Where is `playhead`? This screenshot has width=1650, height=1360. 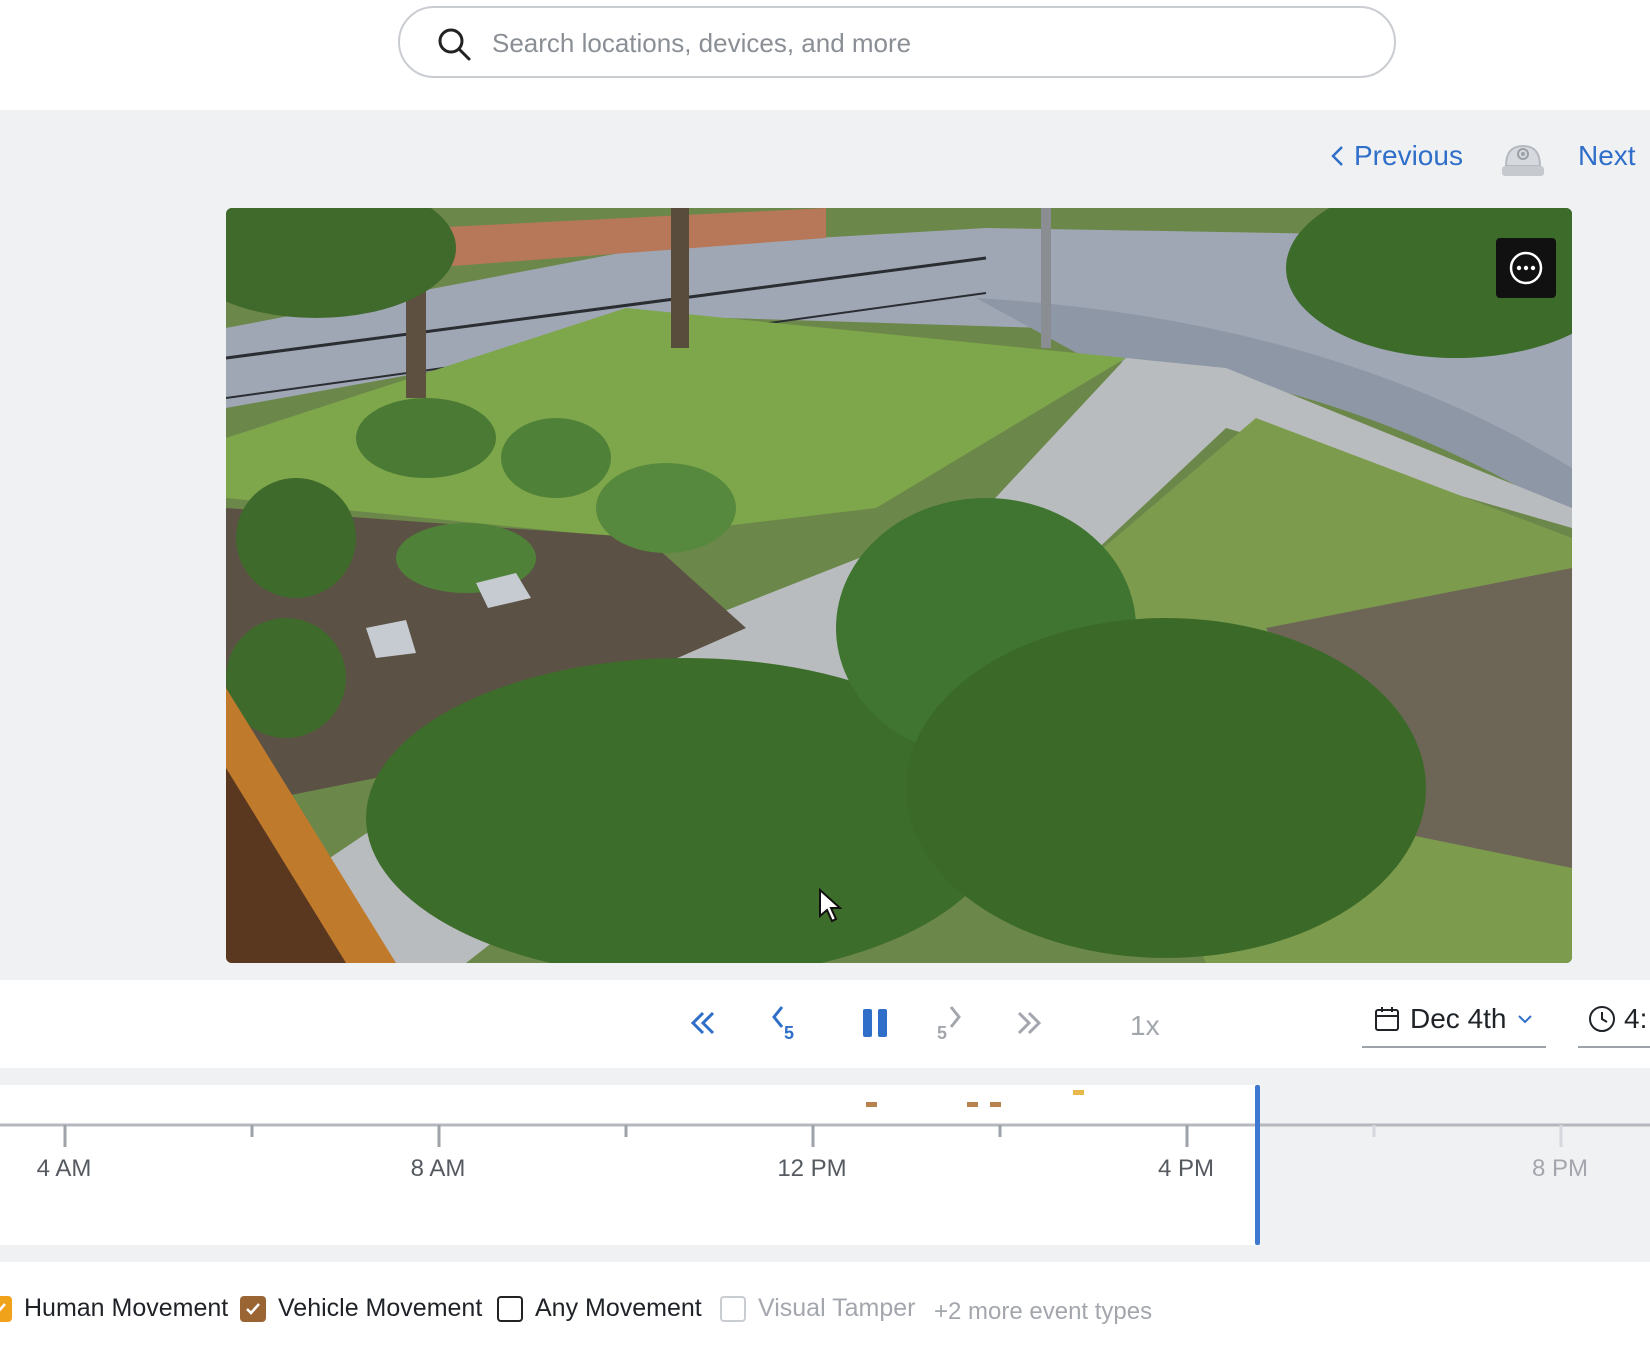 playhead is located at coordinates (1257, 1165).